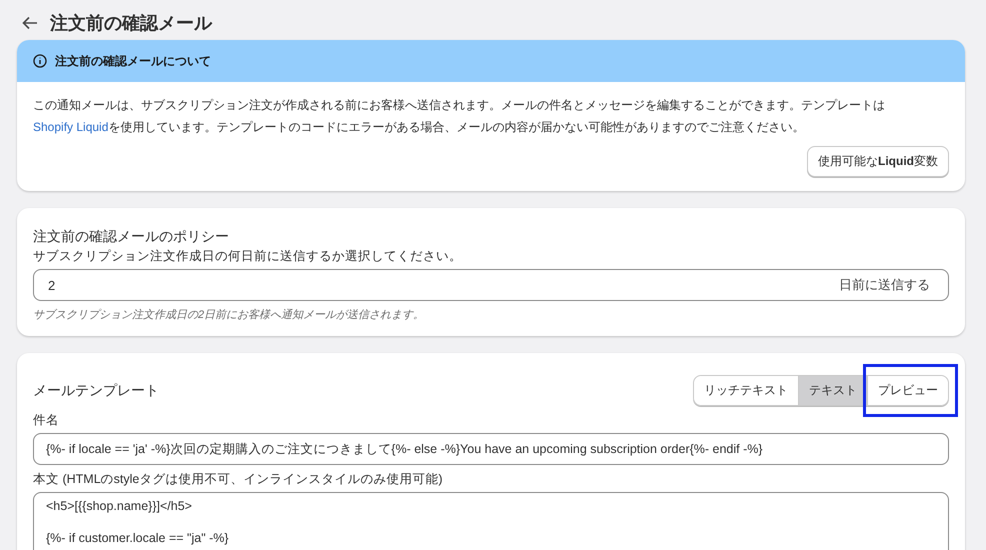 This screenshot has width=986, height=550. Describe the element at coordinates (907, 390) in the screenshot. I see `editor-mode-tab: プレビュー` at that location.